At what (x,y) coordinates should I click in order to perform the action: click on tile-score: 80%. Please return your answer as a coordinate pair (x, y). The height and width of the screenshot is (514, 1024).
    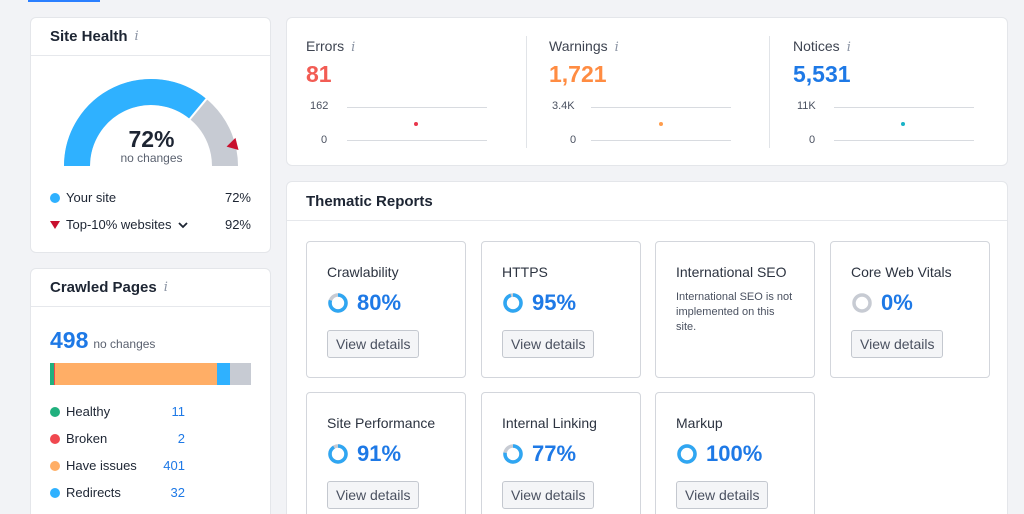
    Looking at the image, I should click on (364, 303).